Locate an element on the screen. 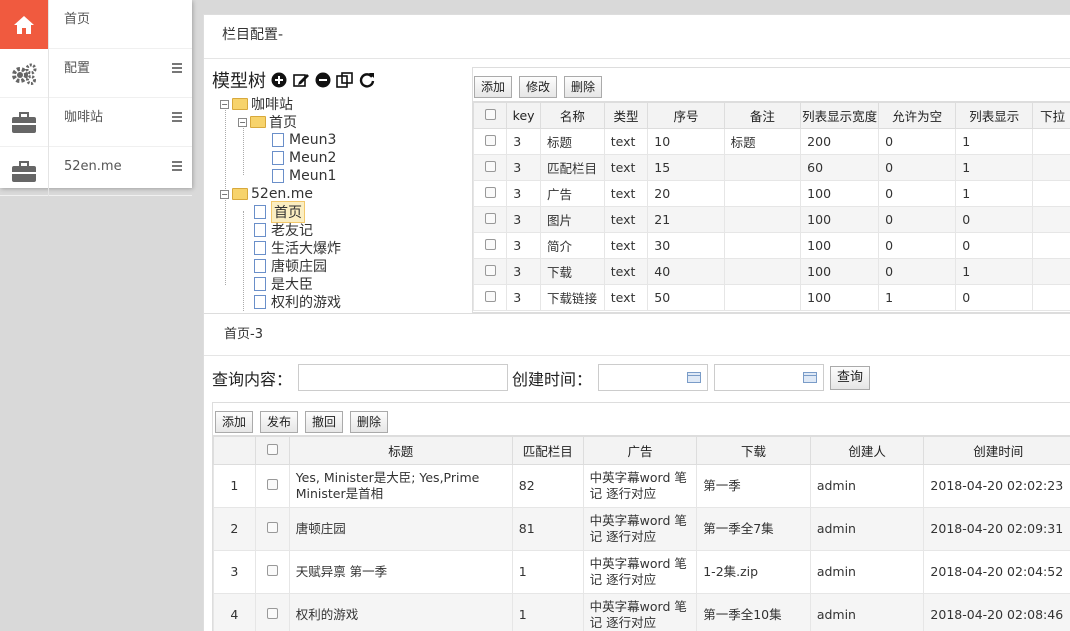  column-header: 类型 is located at coordinates (626, 115).